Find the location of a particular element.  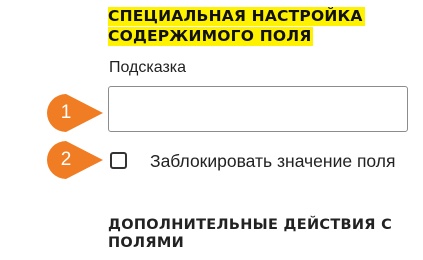

lock-value-label: Заблокировать значение поля is located at coordinates (275, 161).